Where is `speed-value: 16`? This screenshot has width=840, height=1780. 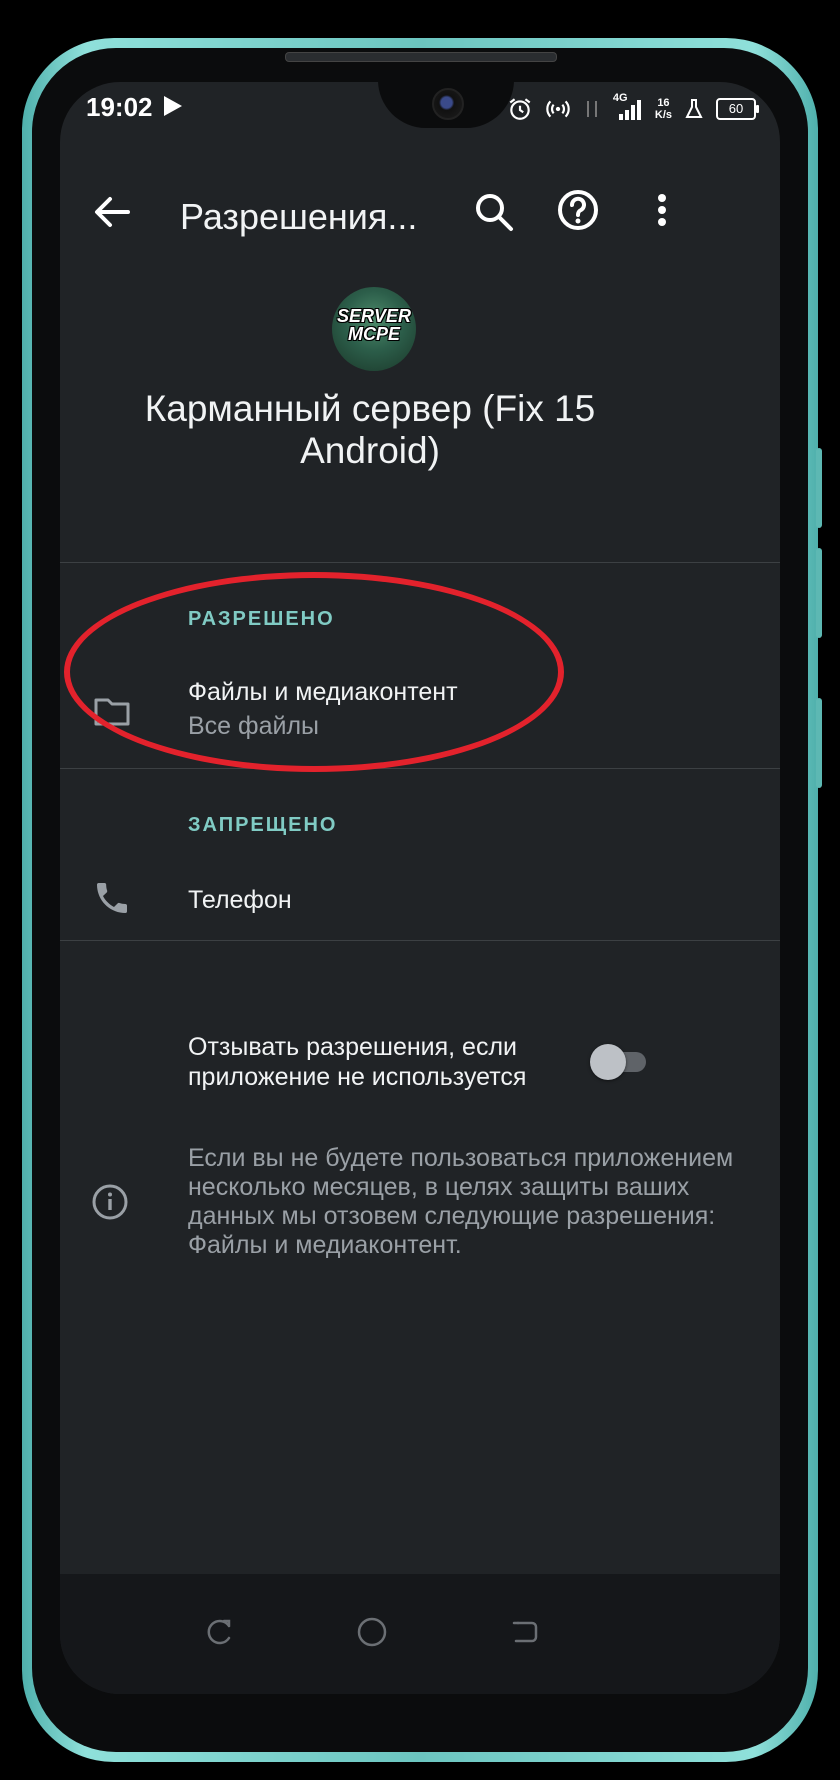
speed-value: 16 is located at coordinates (663, 103).